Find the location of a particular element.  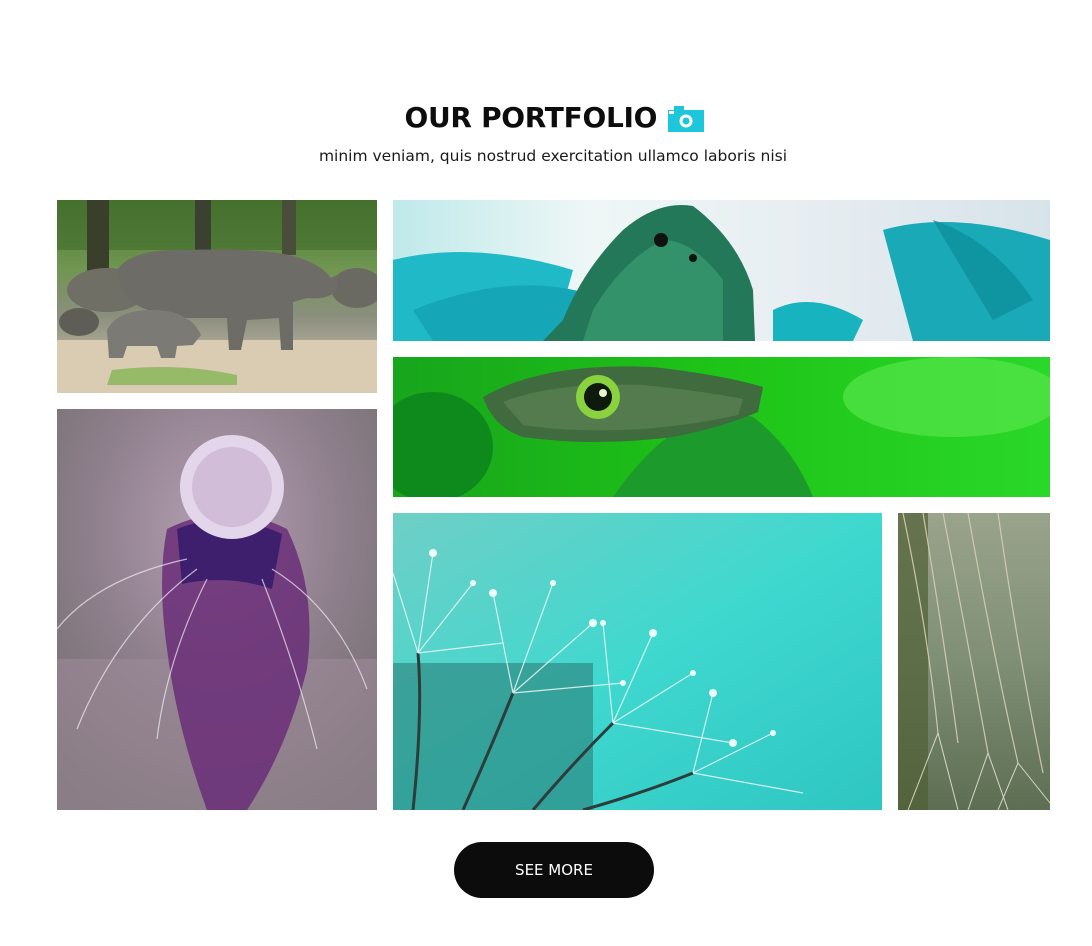

gallery-image-rhinos is located at coordinates (217, 296).